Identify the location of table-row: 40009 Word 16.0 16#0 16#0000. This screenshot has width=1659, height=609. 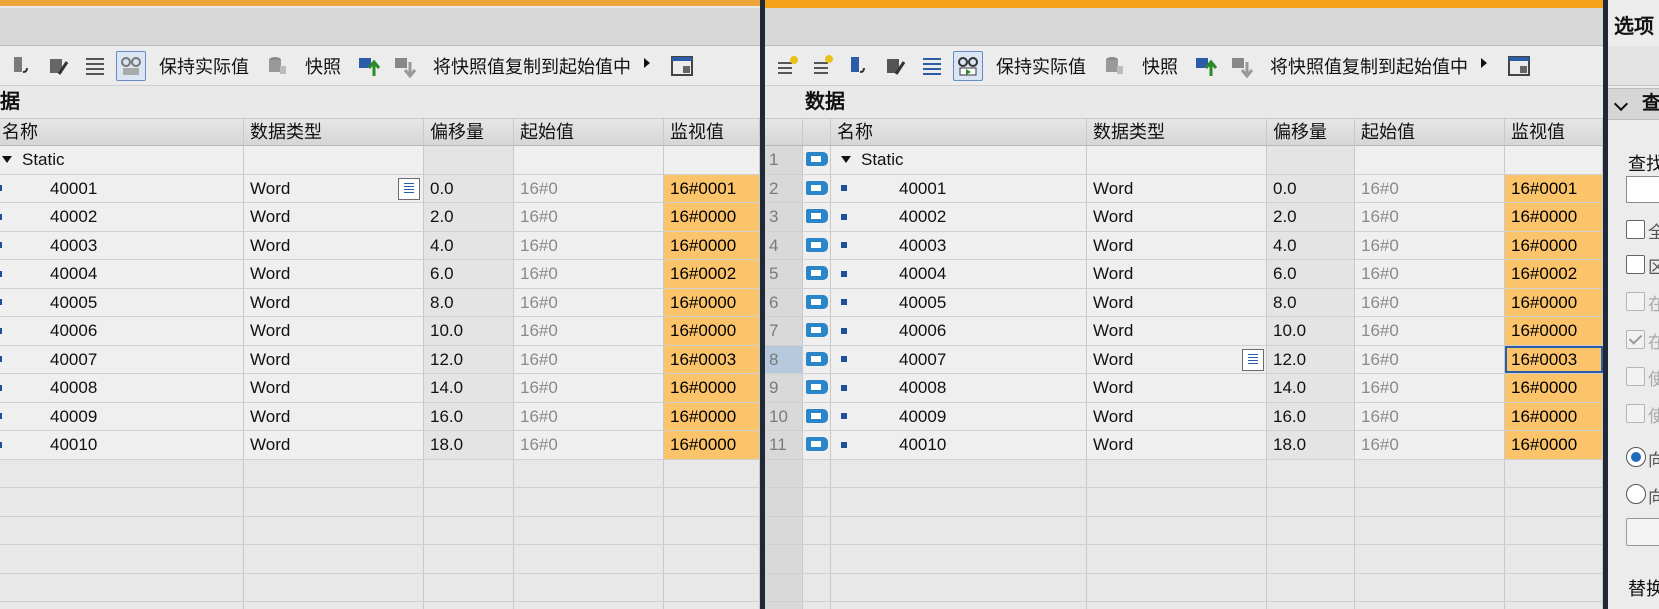
(380, 416).